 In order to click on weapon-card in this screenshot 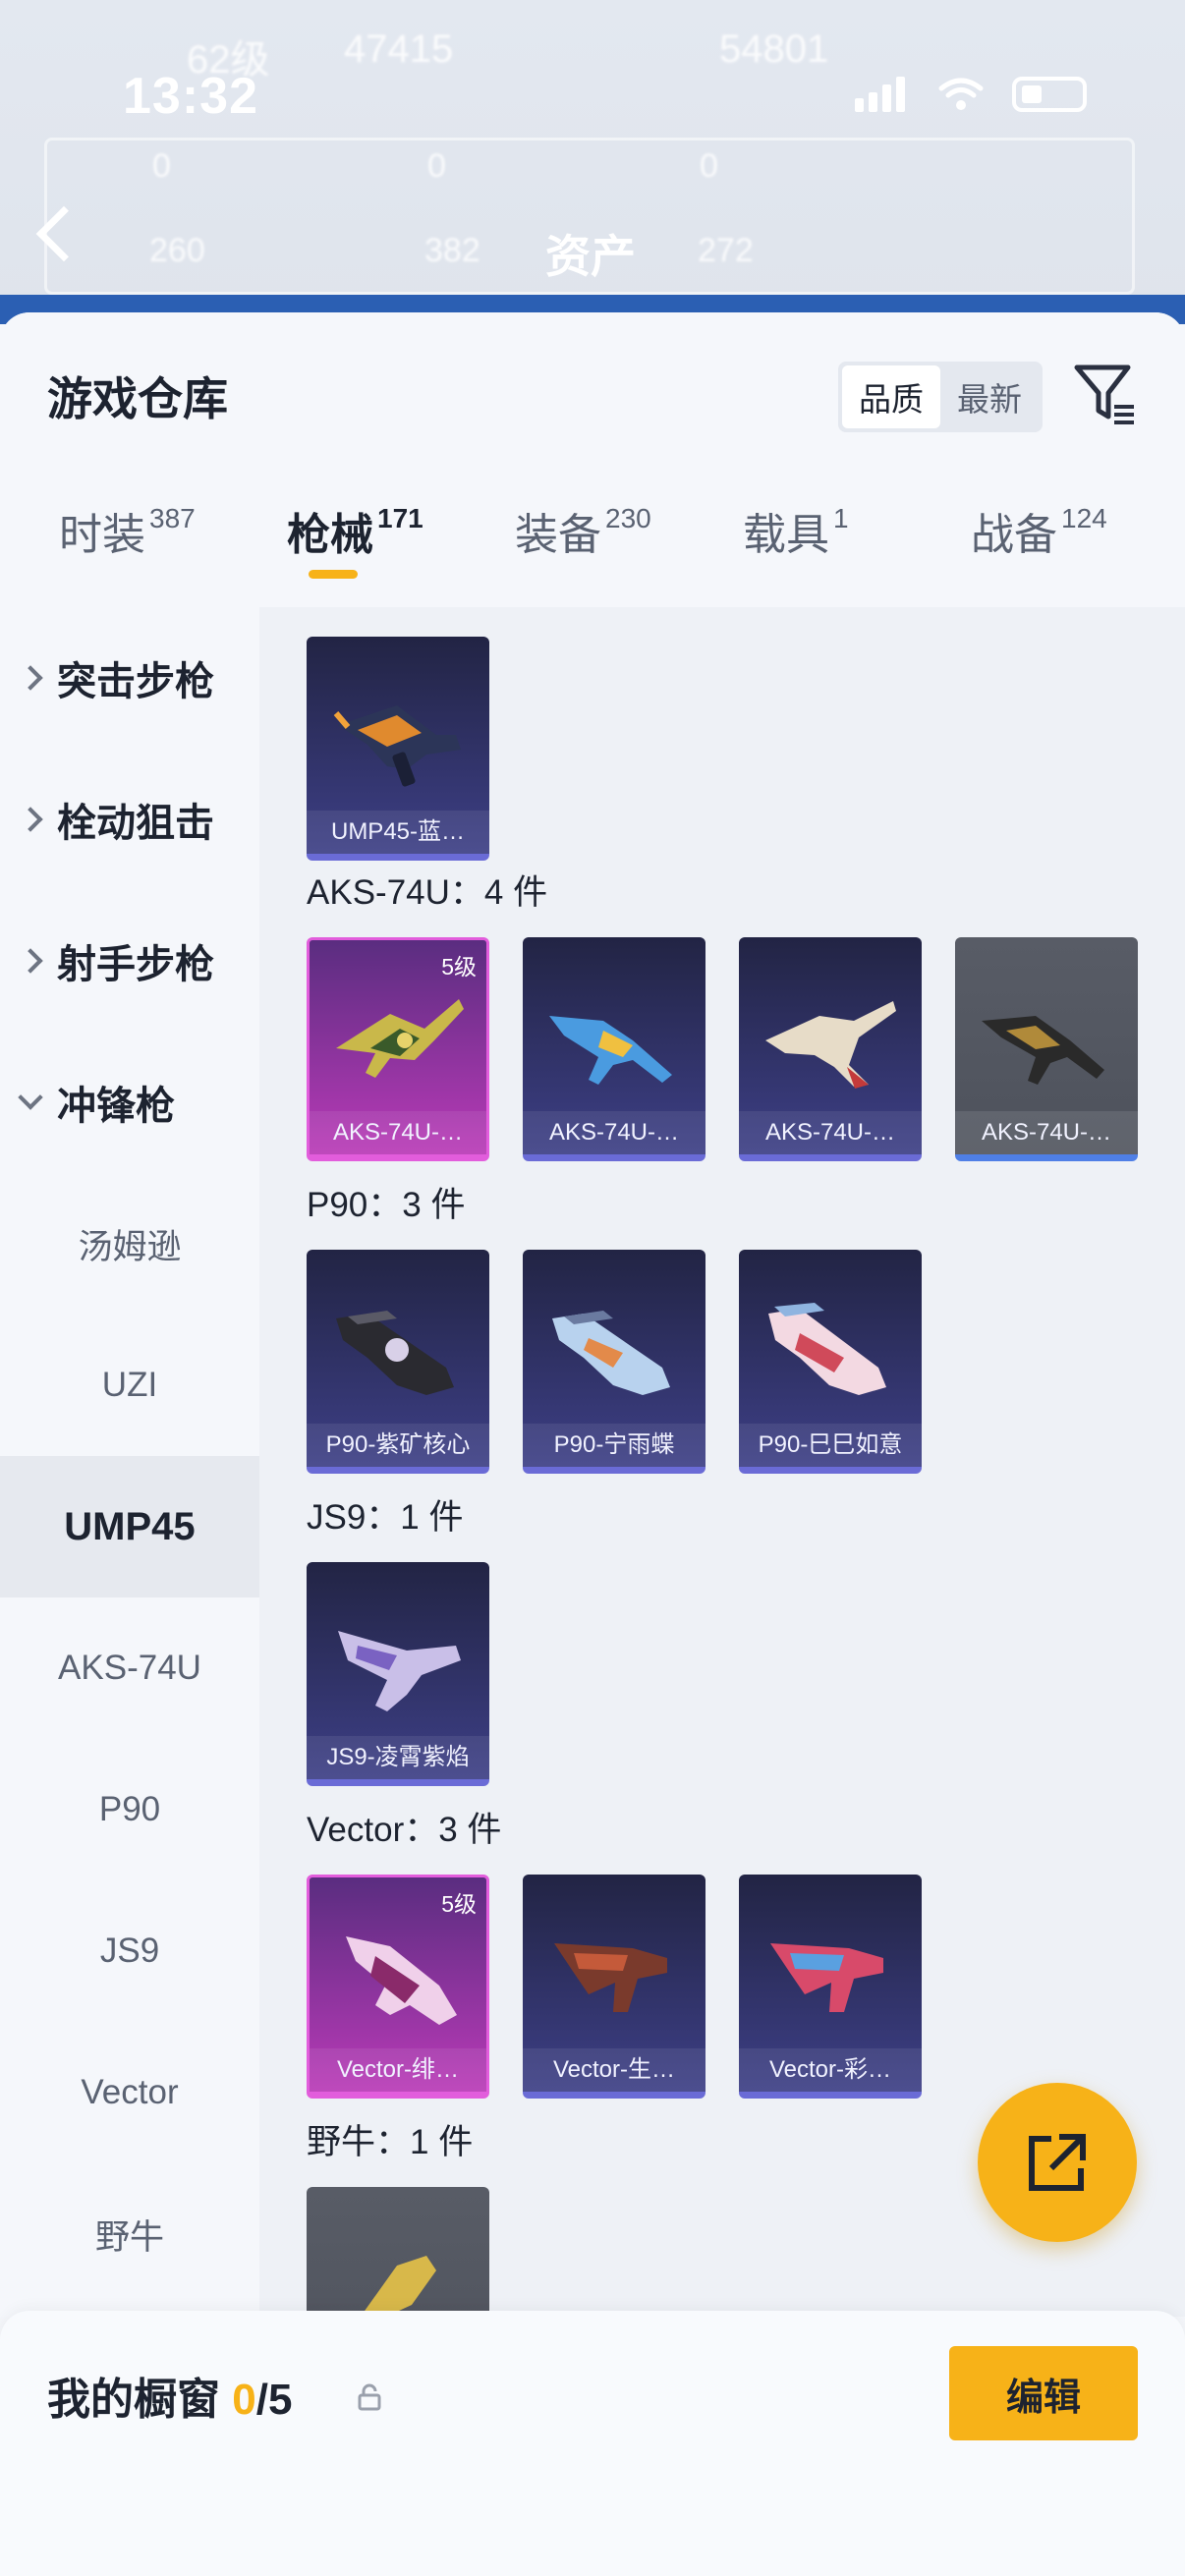, I will do `click(398, 2252)`.